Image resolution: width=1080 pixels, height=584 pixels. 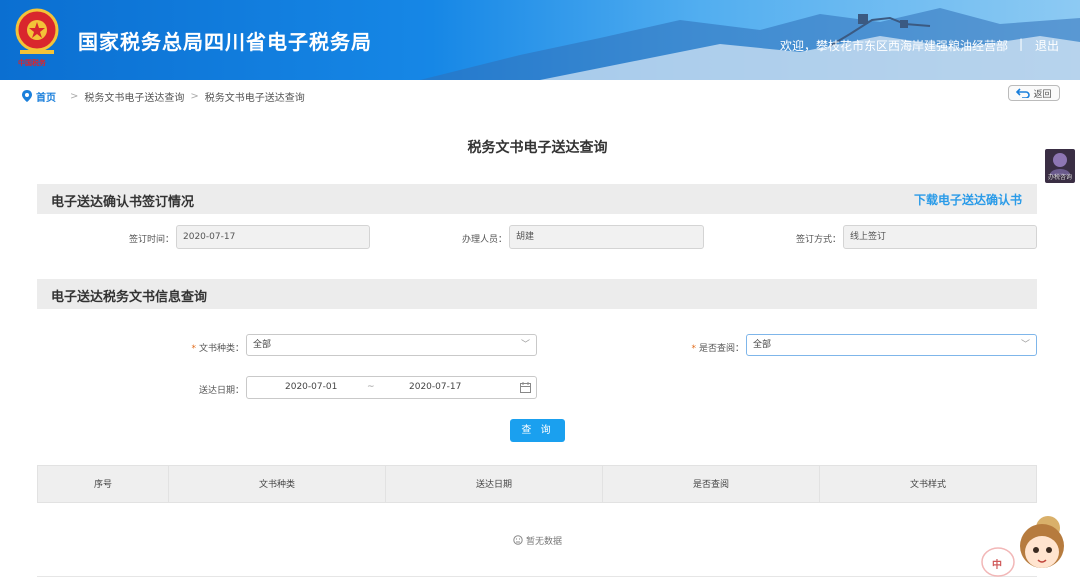 I want to click on col-viewed: 是否查阅, so click(x=711, y=484).